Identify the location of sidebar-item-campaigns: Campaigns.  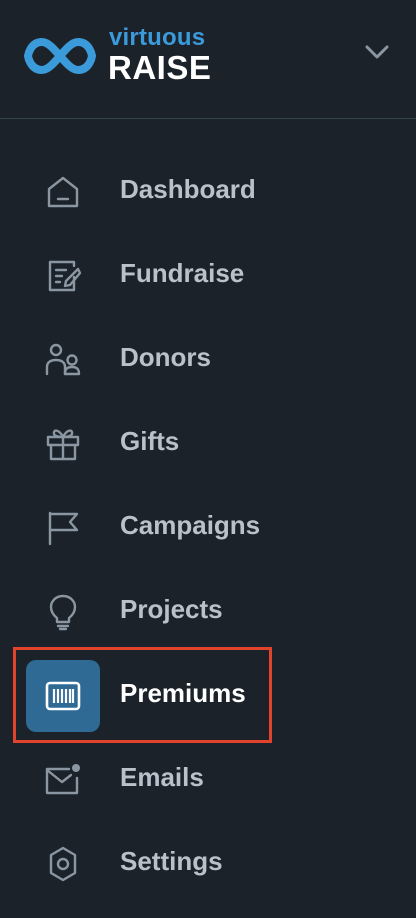
(208, 528).